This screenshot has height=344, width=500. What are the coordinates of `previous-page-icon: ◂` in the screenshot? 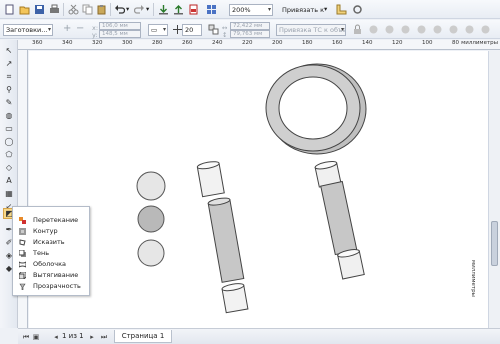 It's located at (56, 337).